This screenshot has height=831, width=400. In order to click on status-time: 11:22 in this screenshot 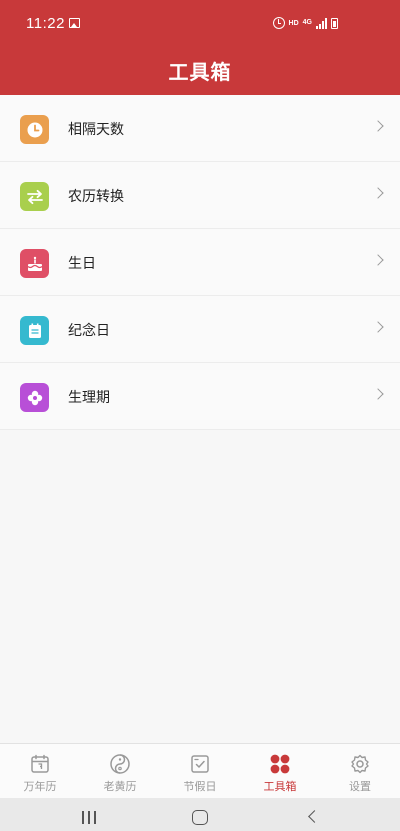, I will do `click(45, 23)`.